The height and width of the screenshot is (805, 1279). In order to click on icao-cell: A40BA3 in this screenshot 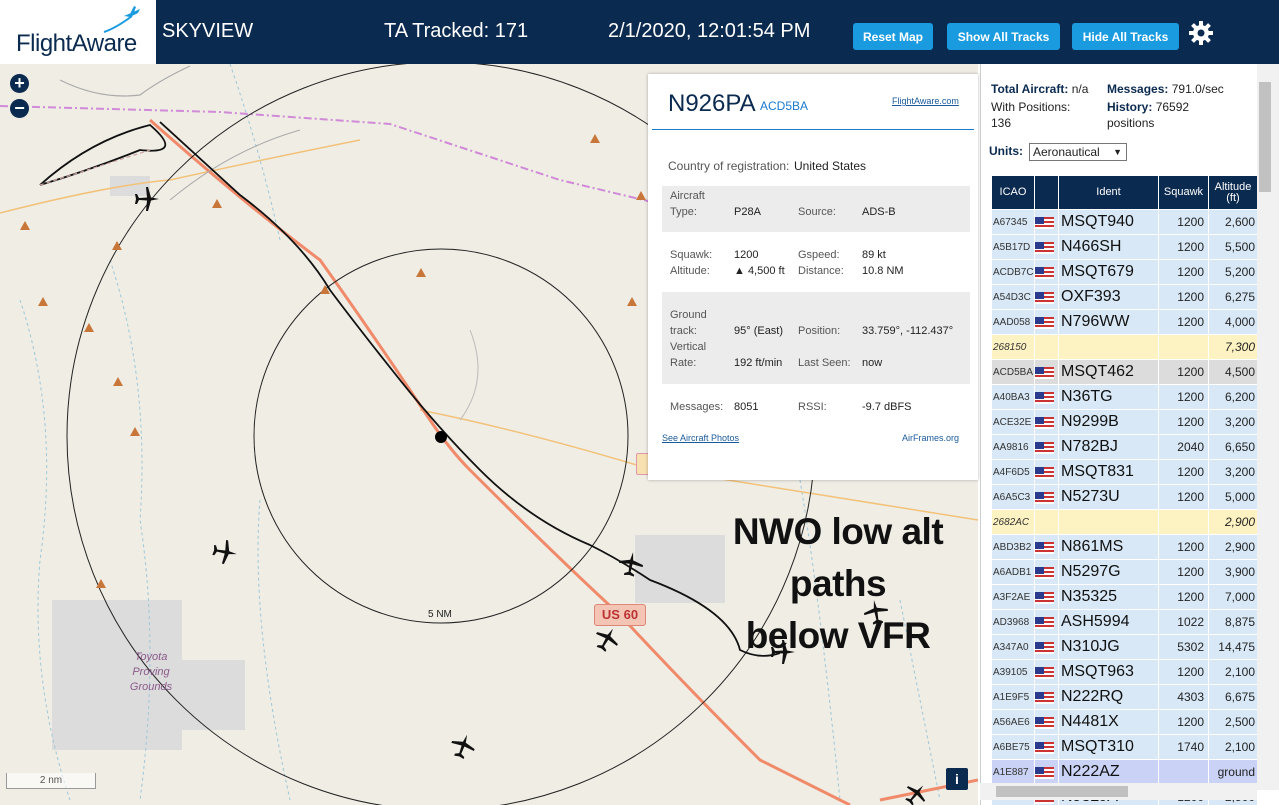, I will do `click(1013, 397)`.